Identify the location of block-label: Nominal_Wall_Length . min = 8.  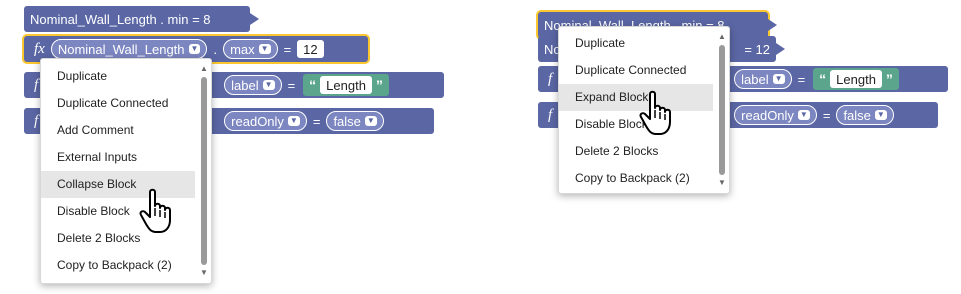
(120, 19).